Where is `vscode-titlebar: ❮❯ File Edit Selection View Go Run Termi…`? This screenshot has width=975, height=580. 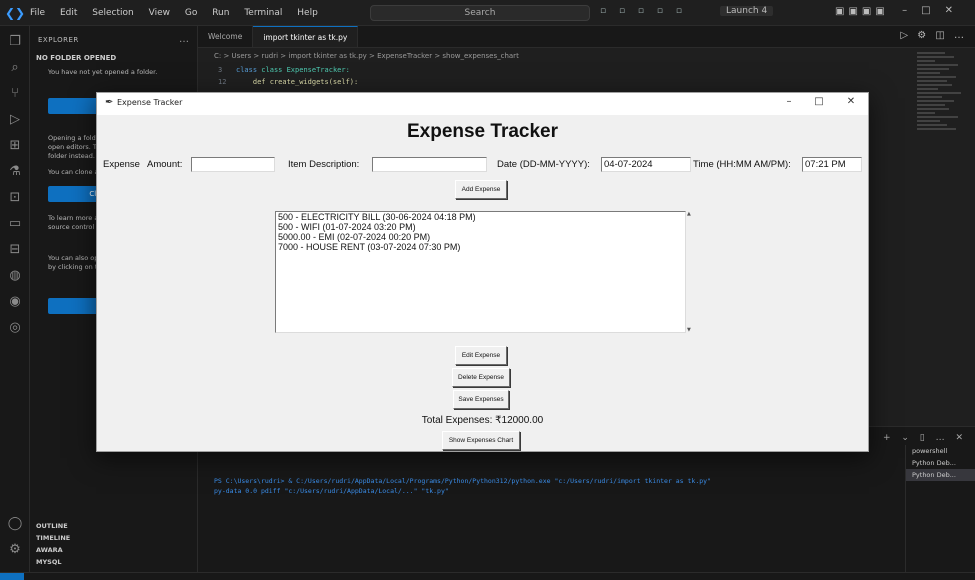 vscode-titlebar: ❮❯ File Edit Selection View Go Run Termi… is located at coordinates (487, 13).